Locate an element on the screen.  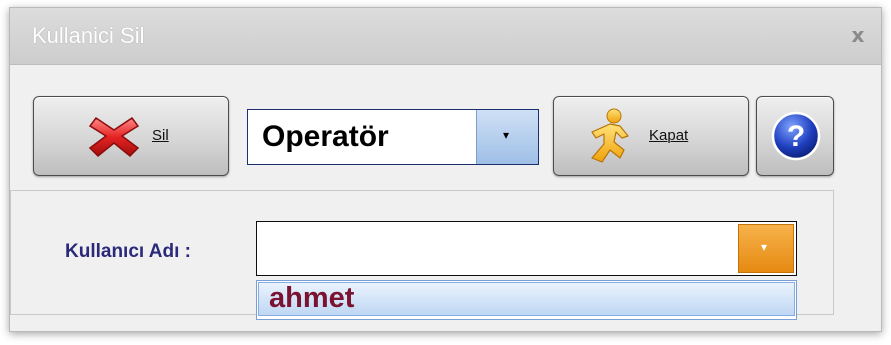
delete-button: Sil is located at coordinates (131, 136).